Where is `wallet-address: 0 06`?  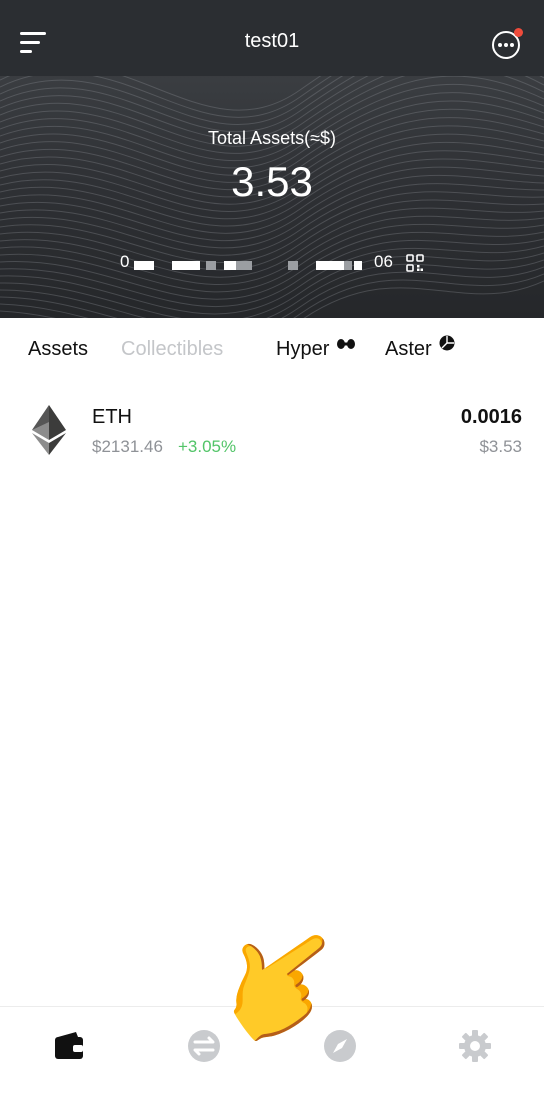 wallet-address: 0 06 is located at coordinates (275, 265).